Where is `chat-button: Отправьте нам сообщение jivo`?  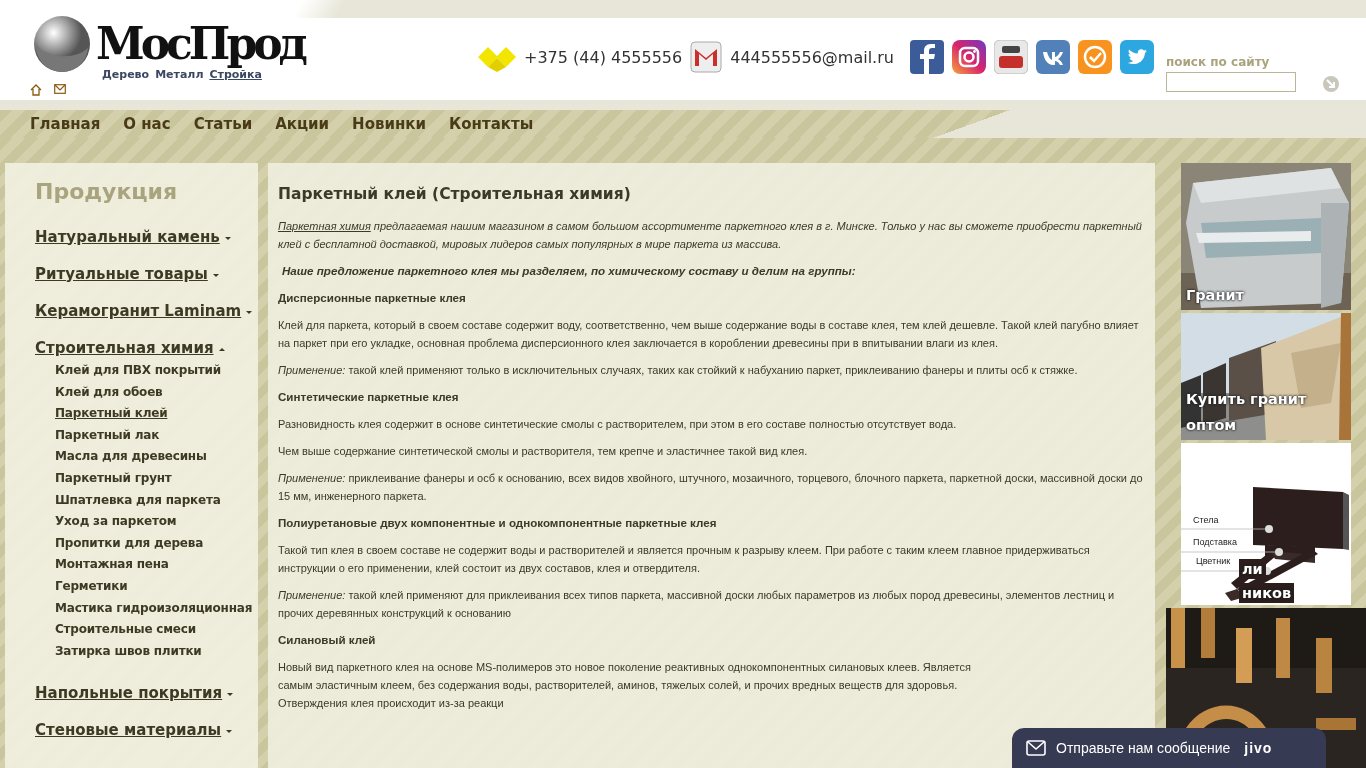 chat-button: Отправьте нам сообщение jivo is located at coordinates (1169, 748).